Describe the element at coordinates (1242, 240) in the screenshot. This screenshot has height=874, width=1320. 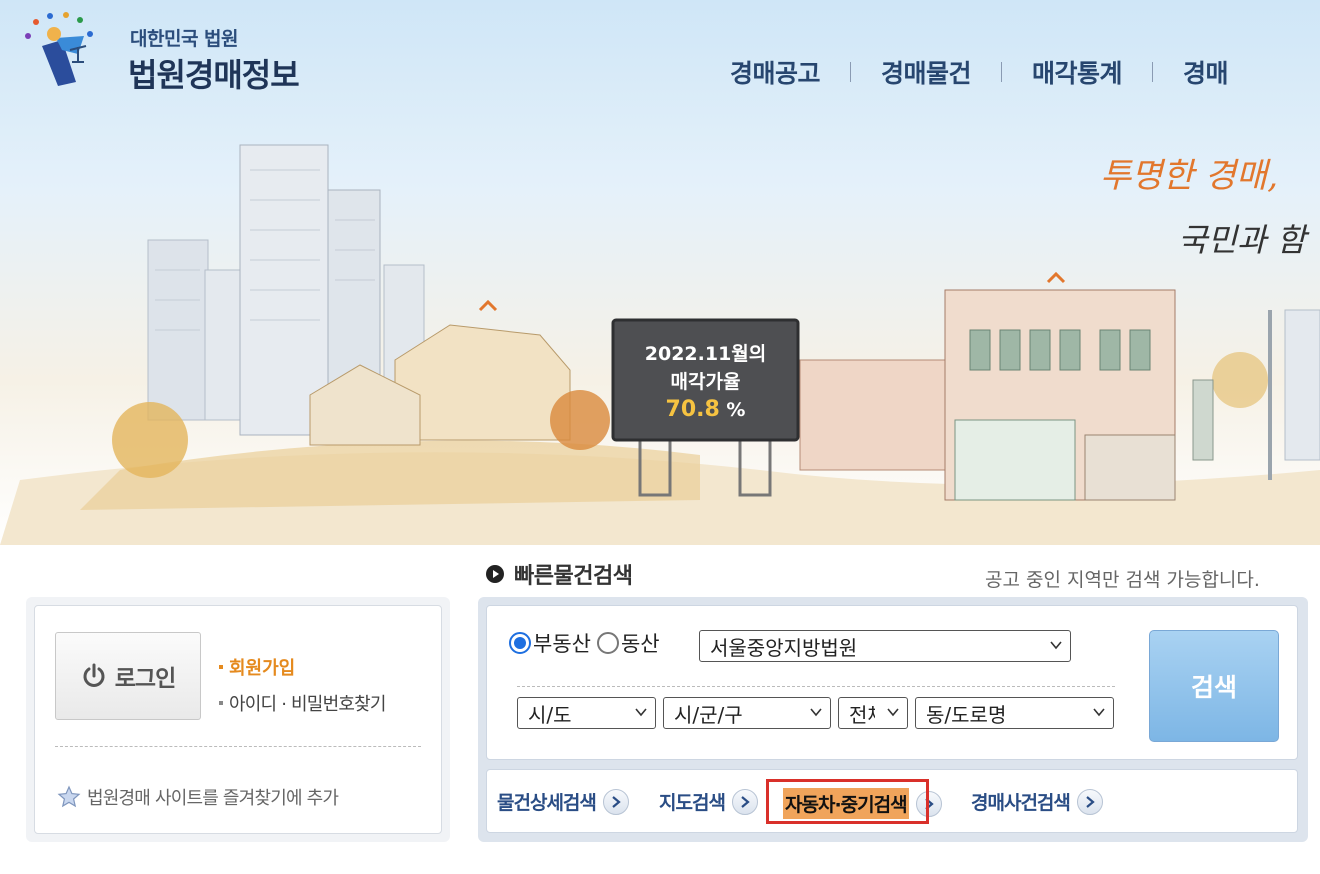
I see `hero-slogan-line2: 국민과 함` at that location.